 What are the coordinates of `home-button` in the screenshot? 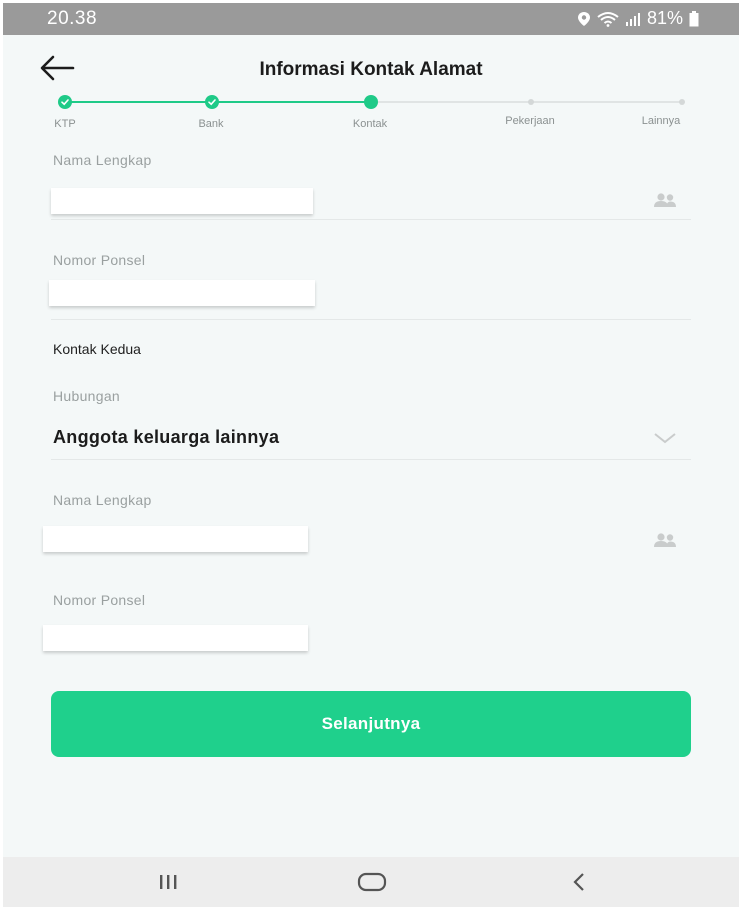 It's located at (372, 882).